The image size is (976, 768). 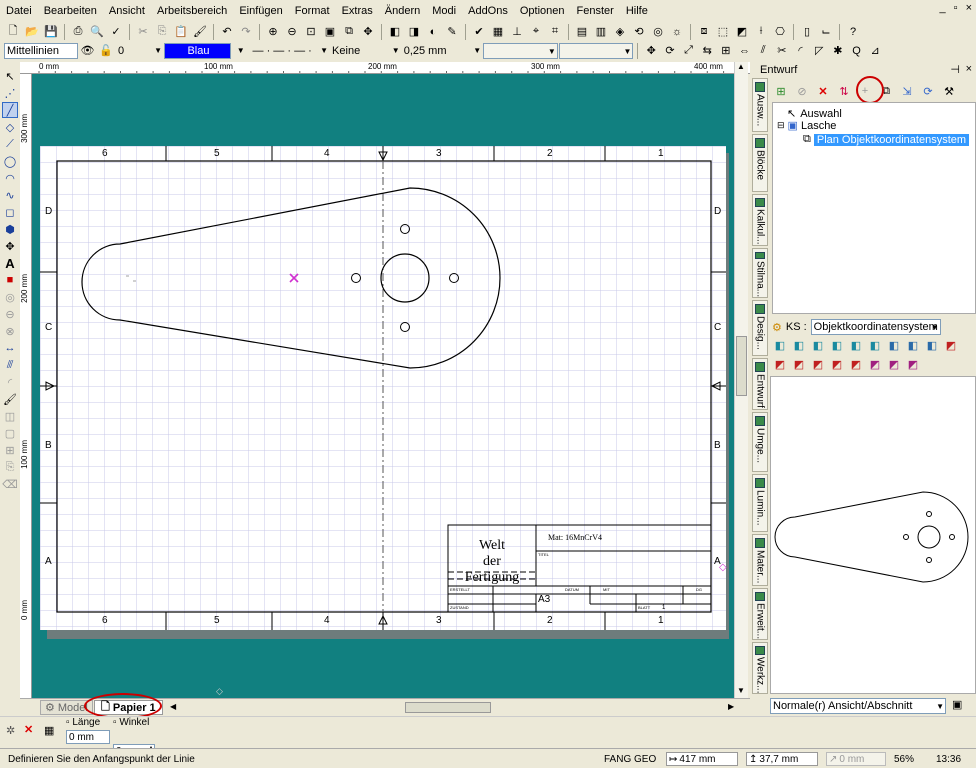 What do you see at coordinates (10, 195) in the screenshot?
I see `curve-icon: ∿` at bounding box center [10, 195].